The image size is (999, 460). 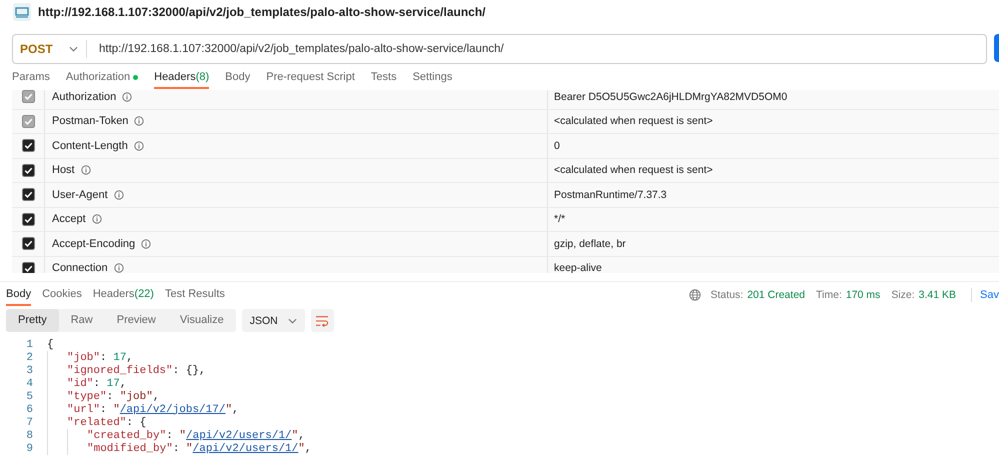 What do you see at coordinates (90, 121) in the screenshot?
I see `header-key: Postman-Token` at bounding box center [90, 121].